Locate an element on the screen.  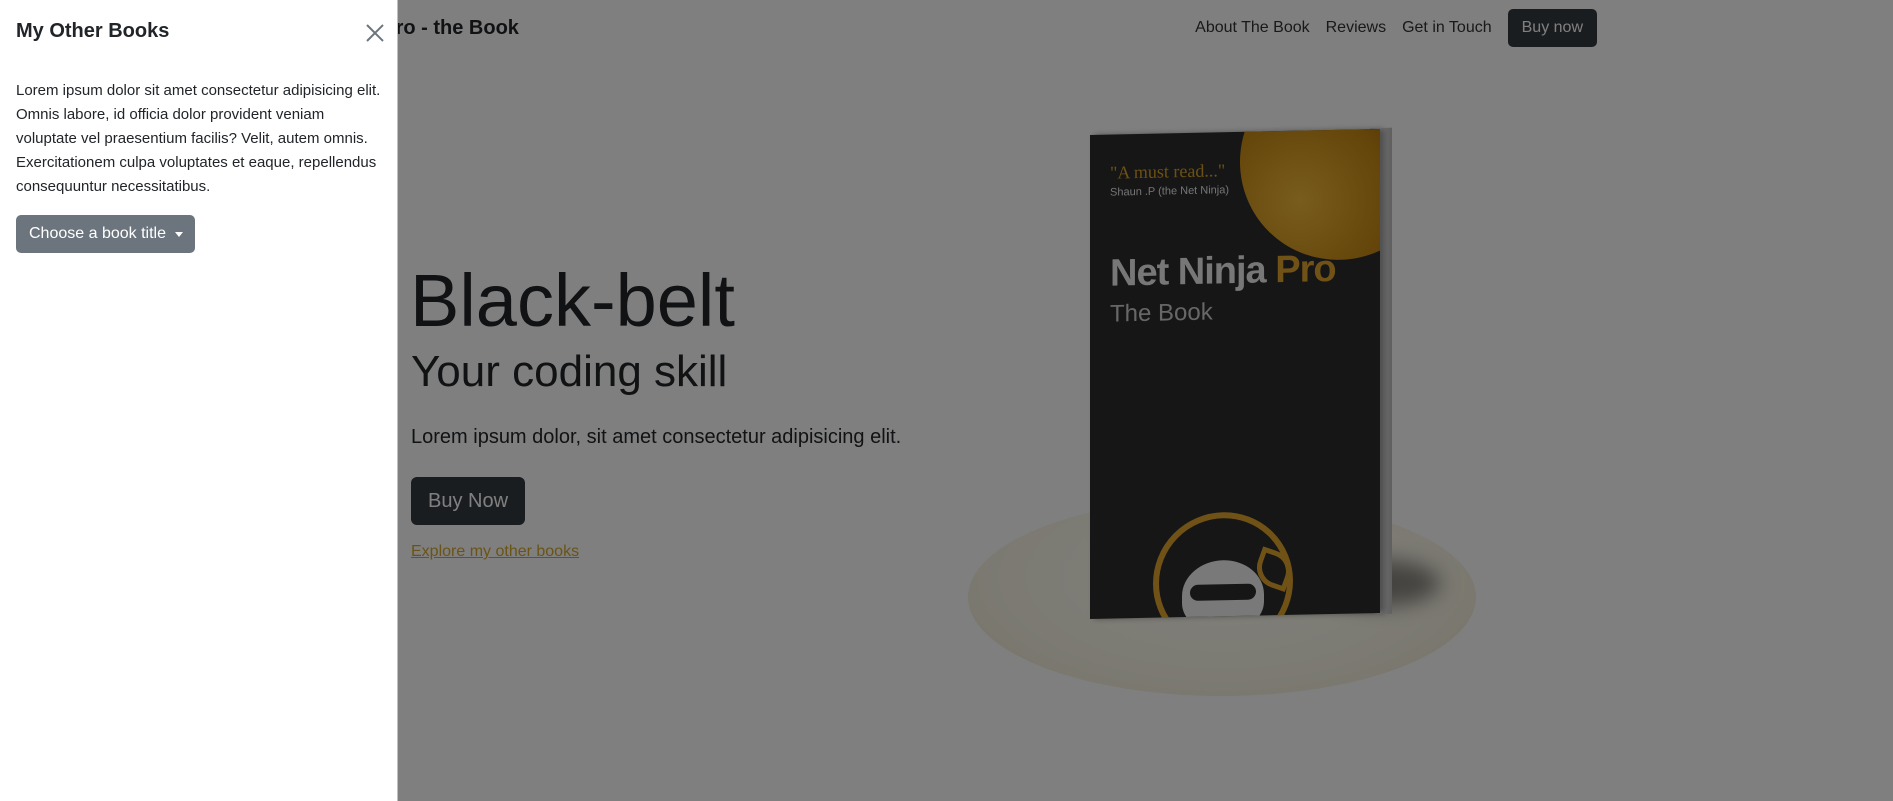
close-icon is located at coordinates (375, 33).